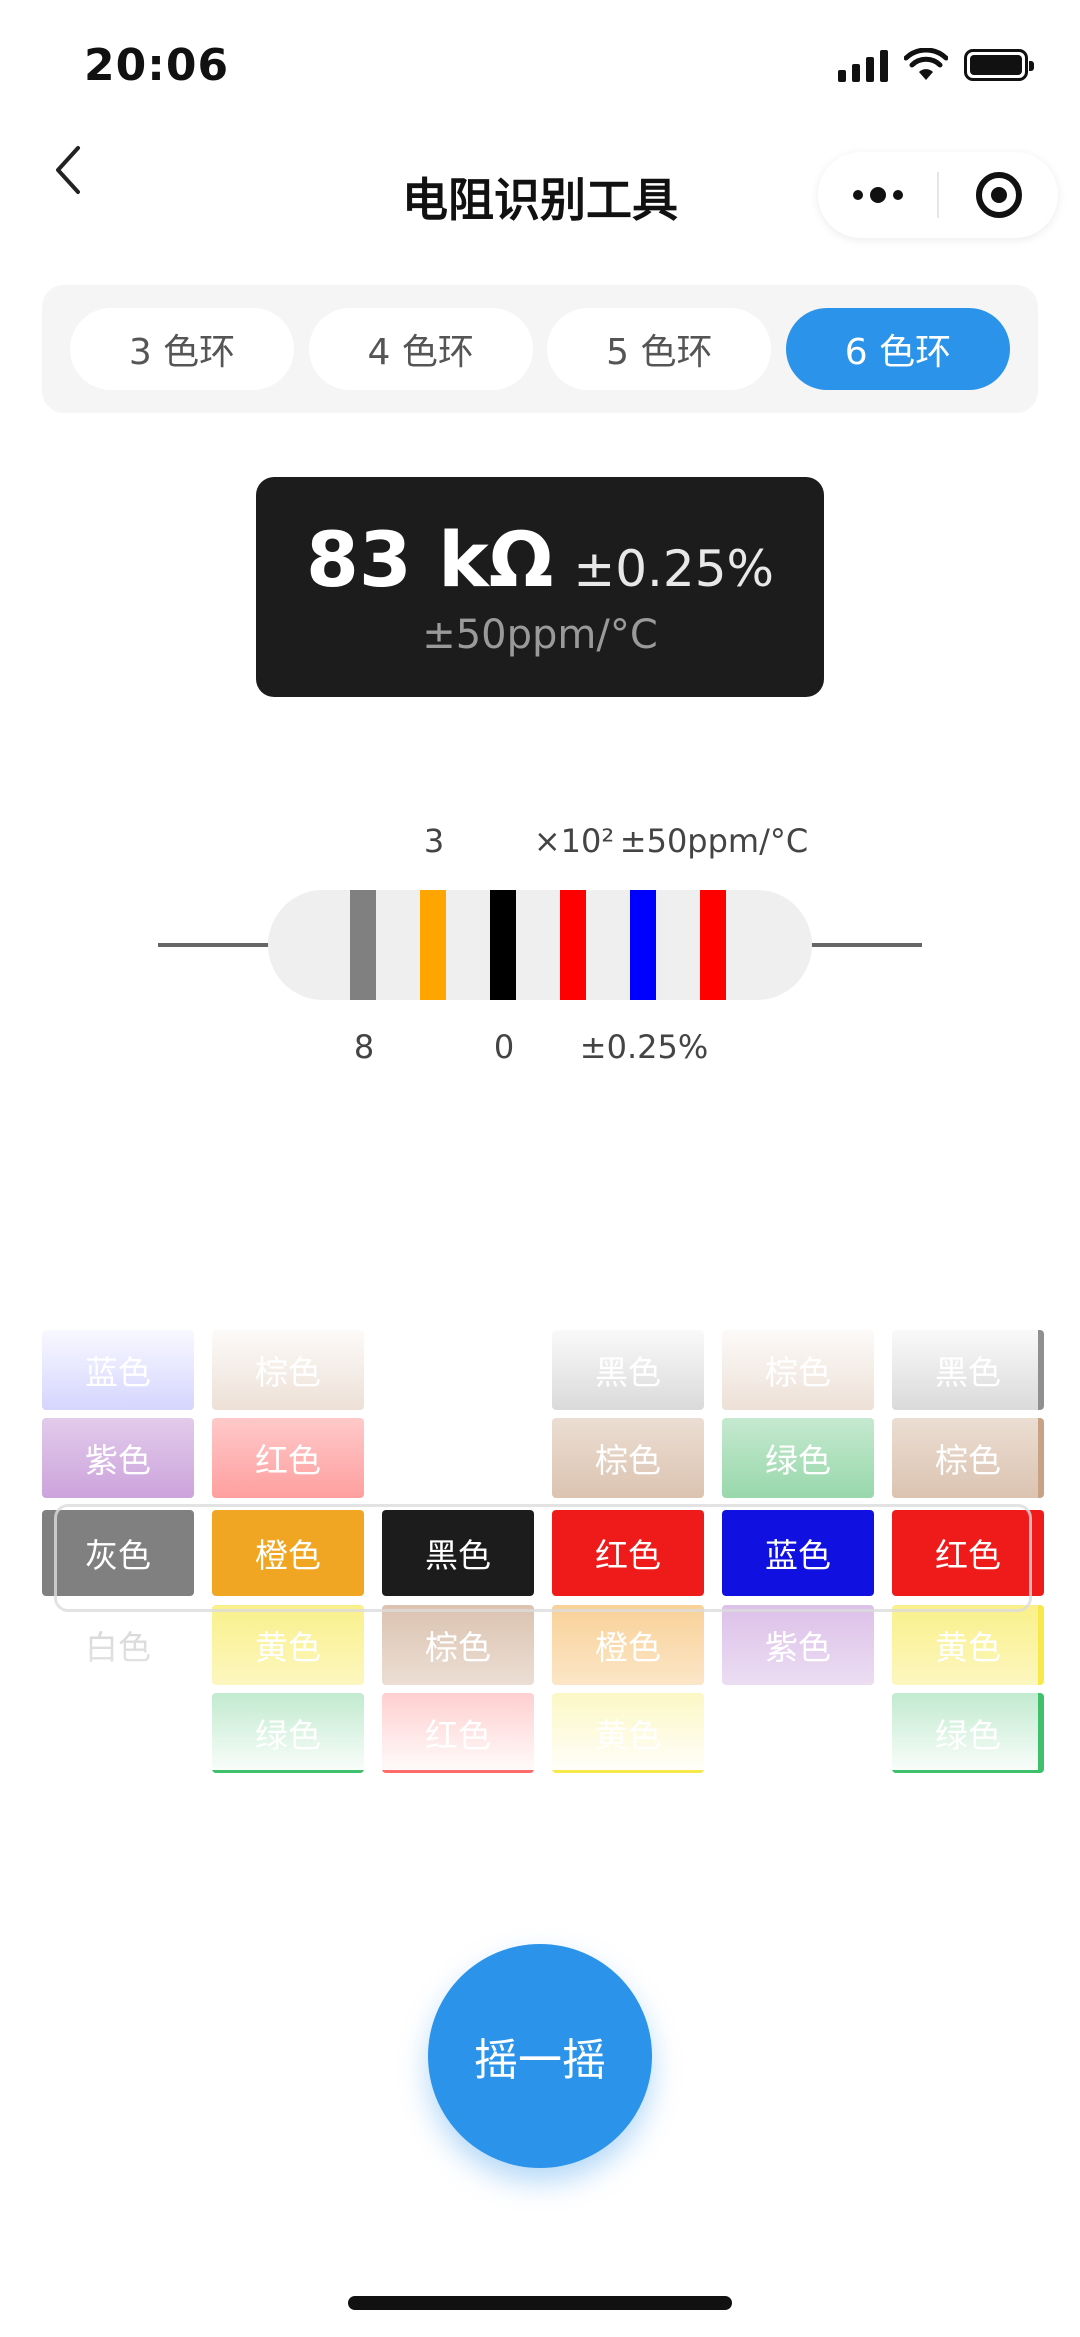 The image size is (1080, 2337). Describe the element at coordinates (540, 2056) in the screenshot. I see `shake-button: 摇一摇` at that location.